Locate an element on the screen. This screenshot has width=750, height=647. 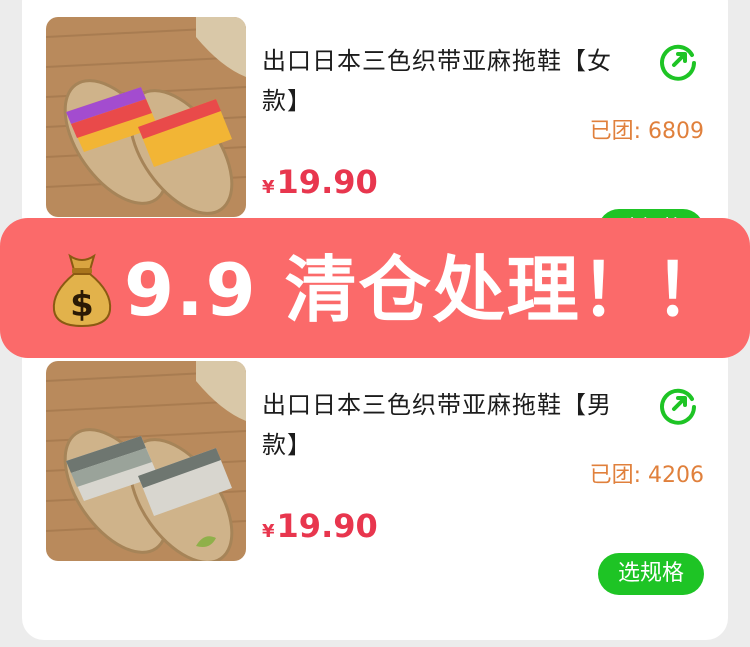
product-image-women is located at coordinates (146, 117).